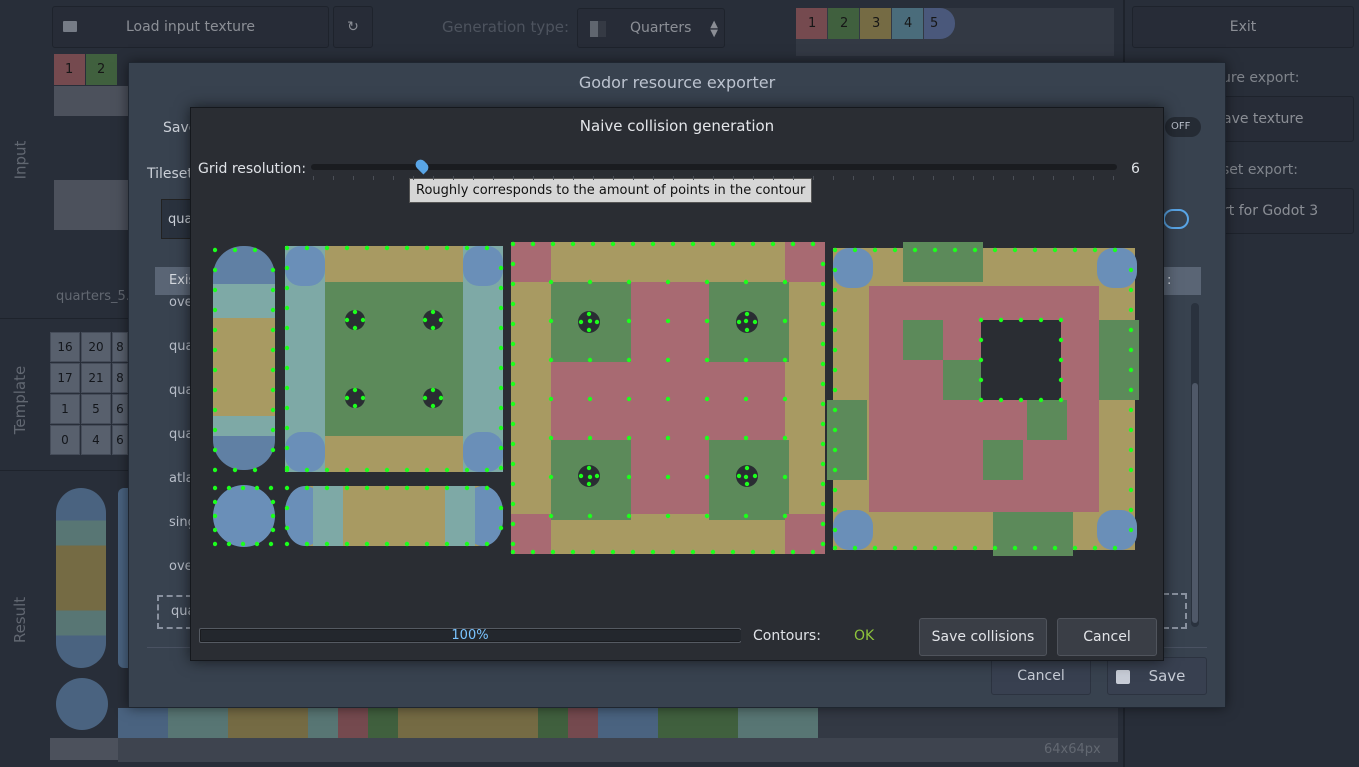 The image size is (1359, 767). I want to click on save-label-btn: Save, so click(1167, 676).